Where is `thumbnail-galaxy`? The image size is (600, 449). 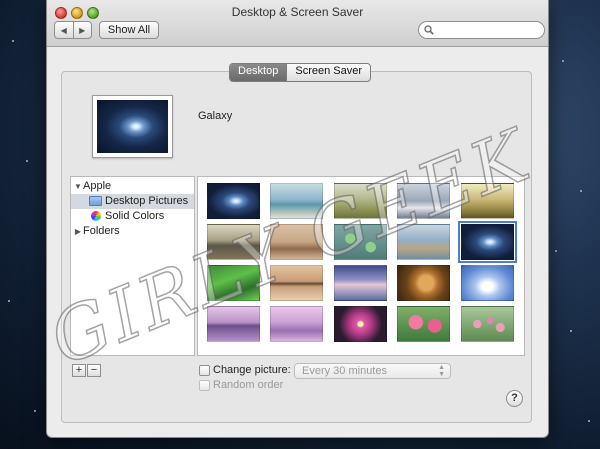 thumbnail-galaxy is located at coordinates (233, 201).